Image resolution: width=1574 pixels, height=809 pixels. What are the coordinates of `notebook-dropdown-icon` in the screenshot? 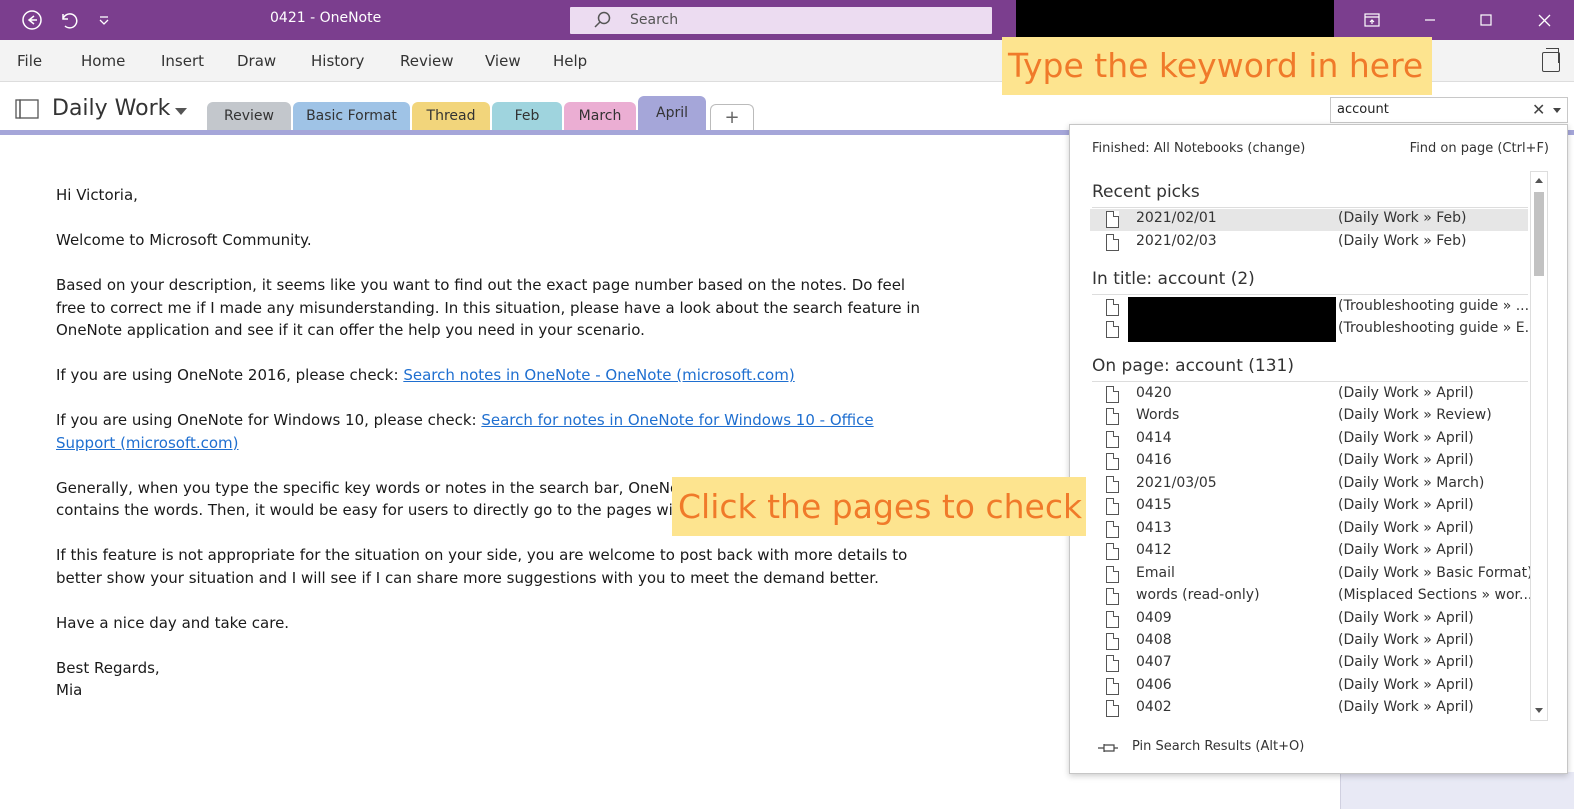 It's located at (181, 111).